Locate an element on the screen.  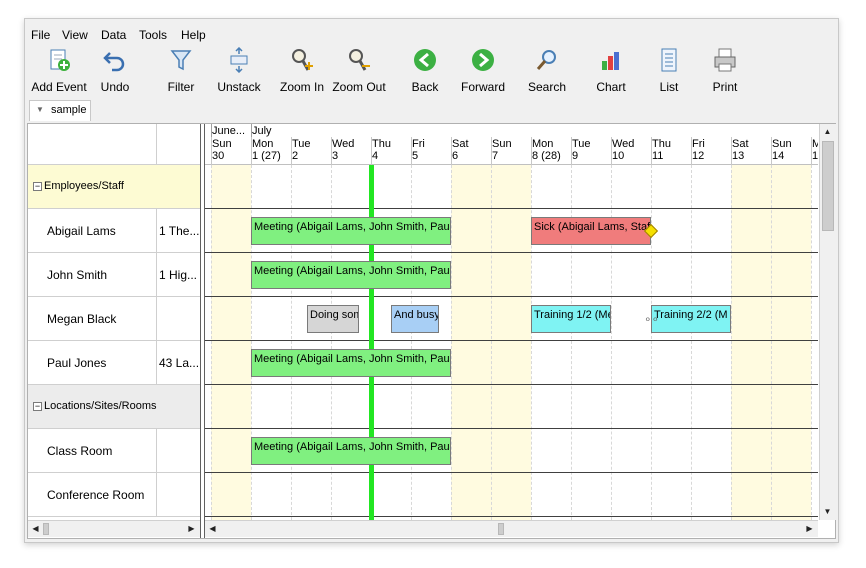
group-row: − Employees/Staff is located at coordinates (114, 187).